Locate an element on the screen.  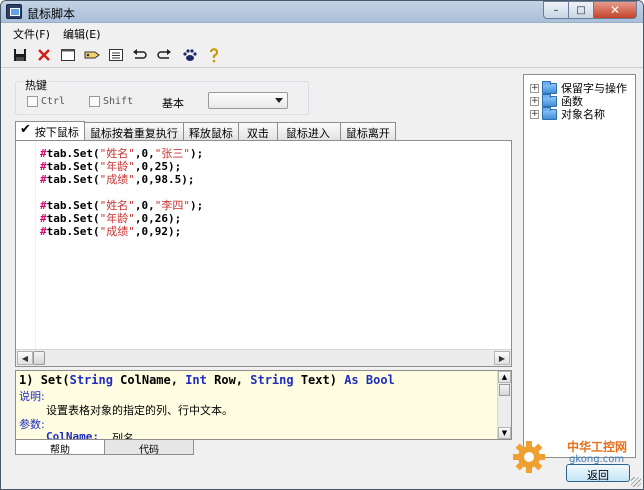
tab-mouse-repeat: 鼠标按着重复执行 is located at coordinates (133, 131).